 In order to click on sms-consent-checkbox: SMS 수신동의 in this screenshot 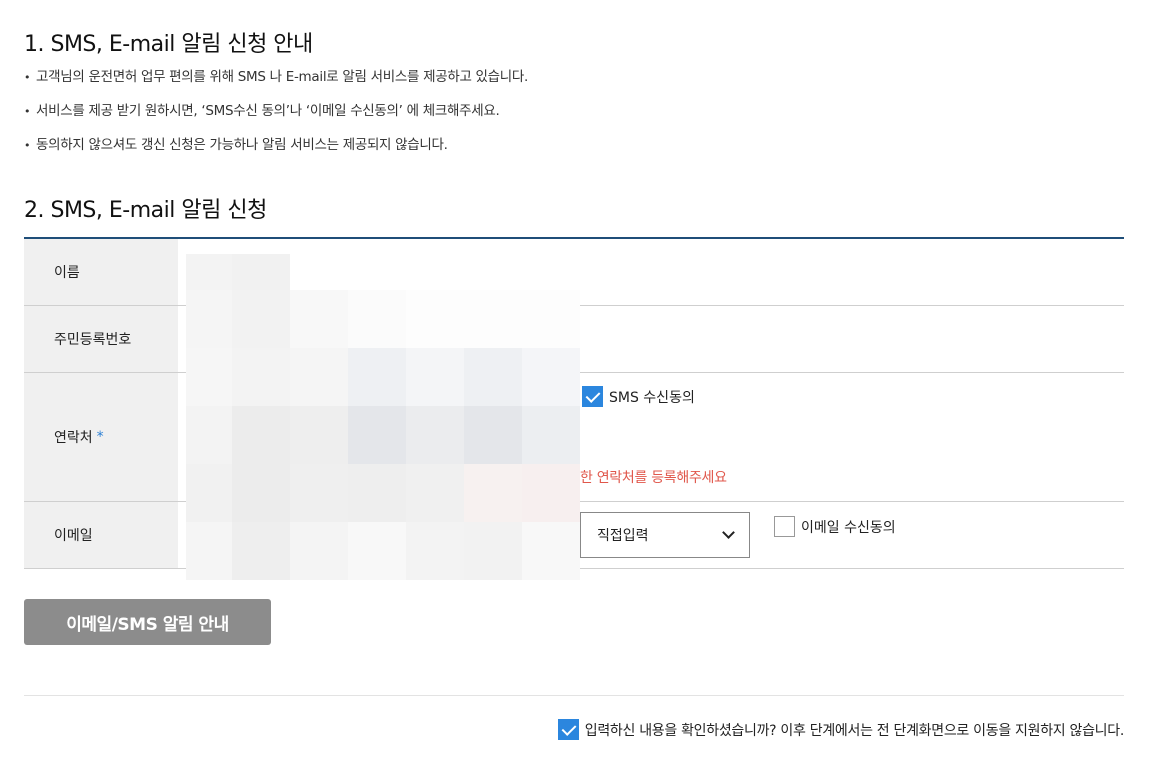, I will do `click(638, 396)`.